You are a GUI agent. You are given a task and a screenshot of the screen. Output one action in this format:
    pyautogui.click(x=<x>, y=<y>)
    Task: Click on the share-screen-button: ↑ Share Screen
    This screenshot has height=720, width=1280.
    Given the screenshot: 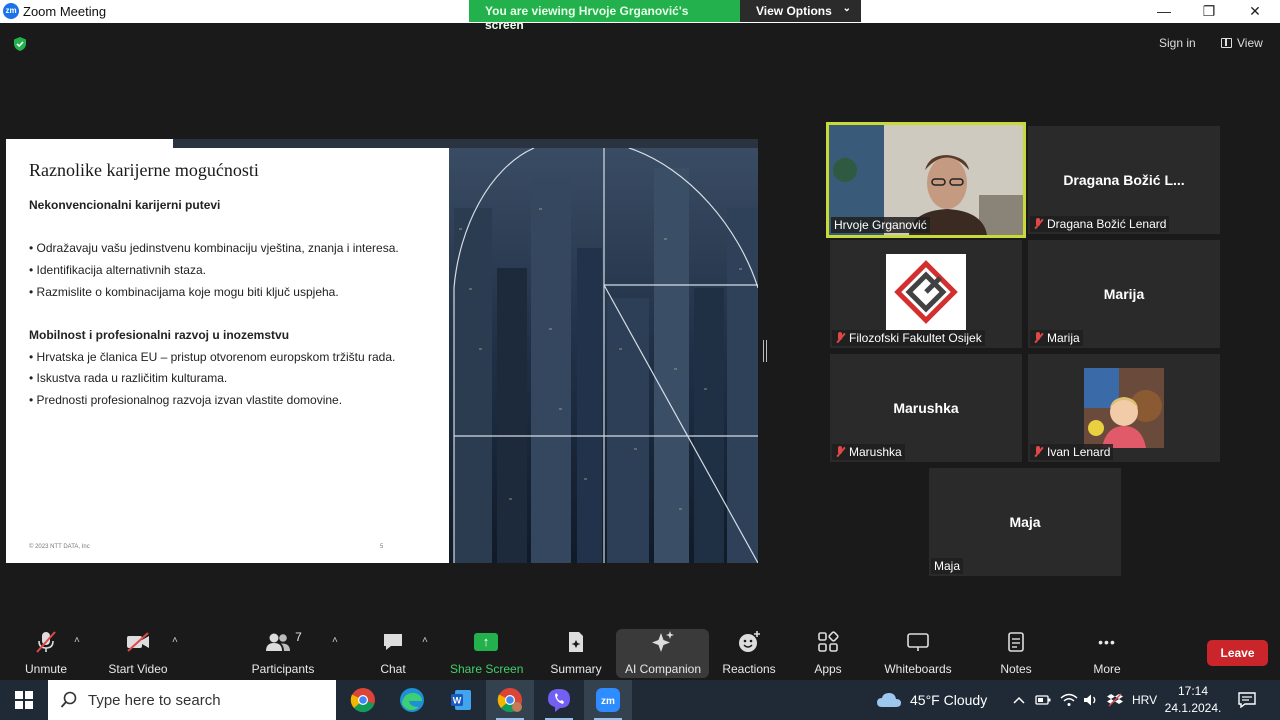 What is the action you would take?
    pyautogui.click(x=487, y=654)
    